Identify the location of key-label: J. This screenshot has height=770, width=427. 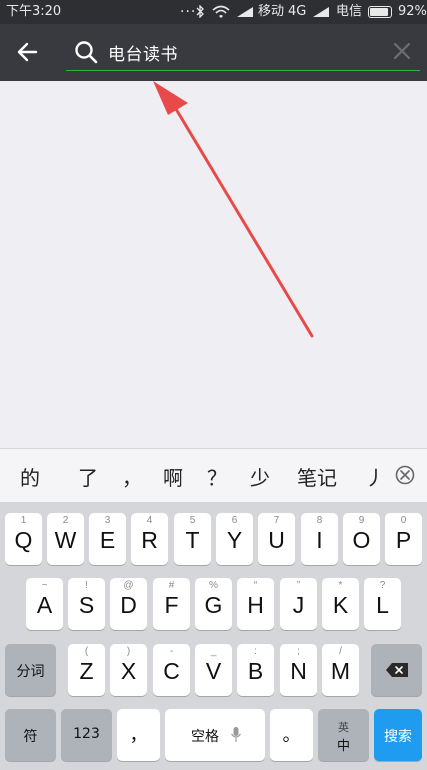
(298, 605).